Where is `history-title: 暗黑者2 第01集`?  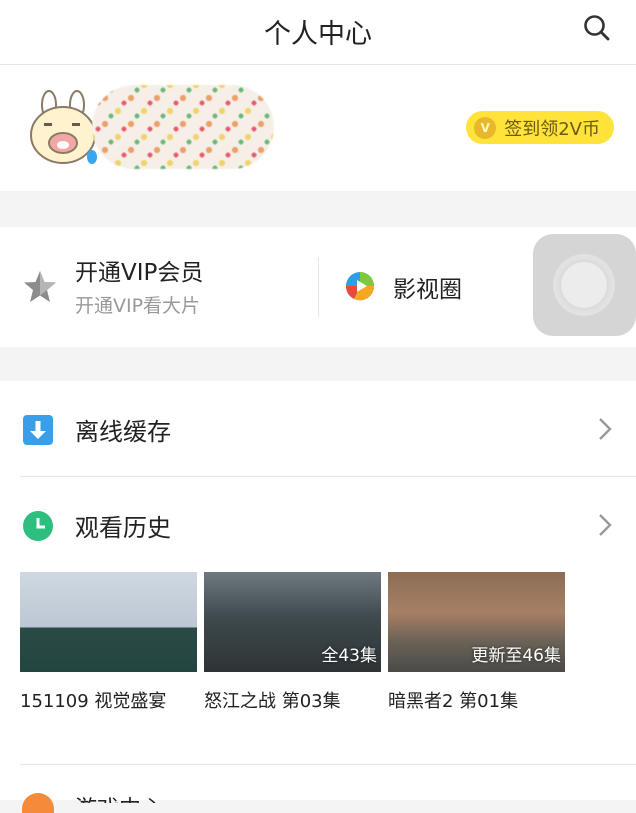 history-title: 暗黑者2 第01集 is located at coordinates (453, 701).